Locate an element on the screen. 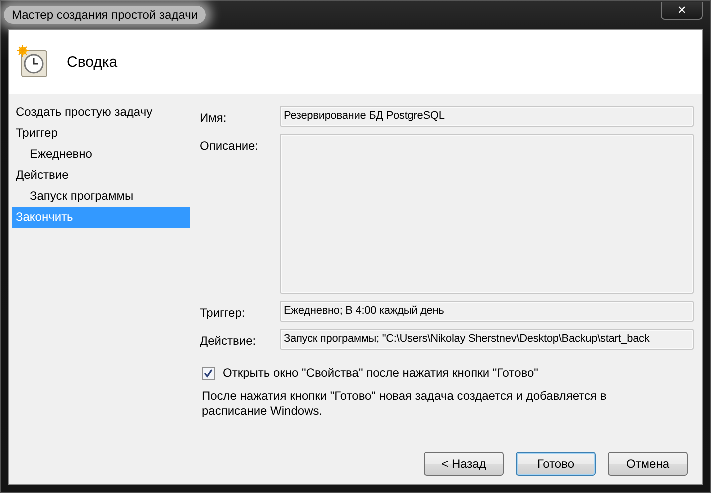  field-label: Имя: is located at coordinates (214, 117).